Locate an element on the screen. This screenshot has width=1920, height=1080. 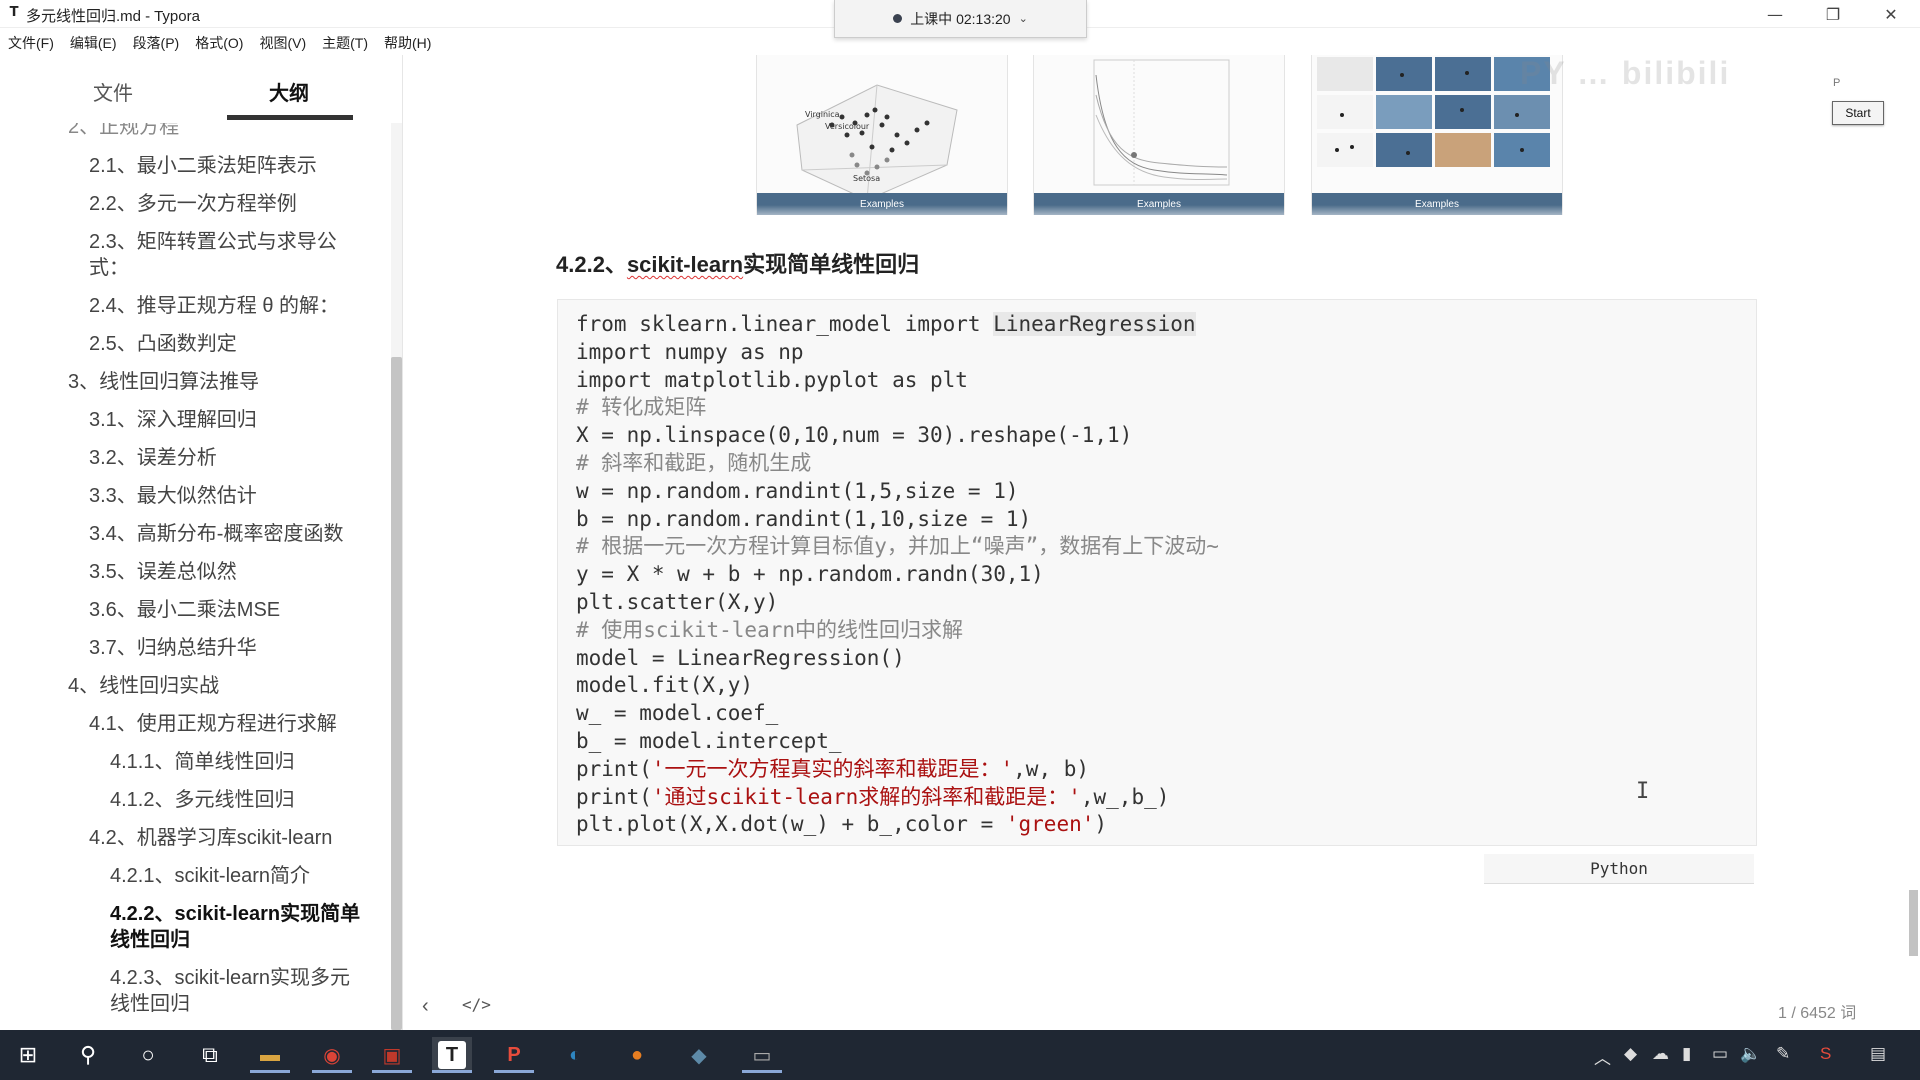
menu-help: 帮助(H) is located at coordinates (407, 42).